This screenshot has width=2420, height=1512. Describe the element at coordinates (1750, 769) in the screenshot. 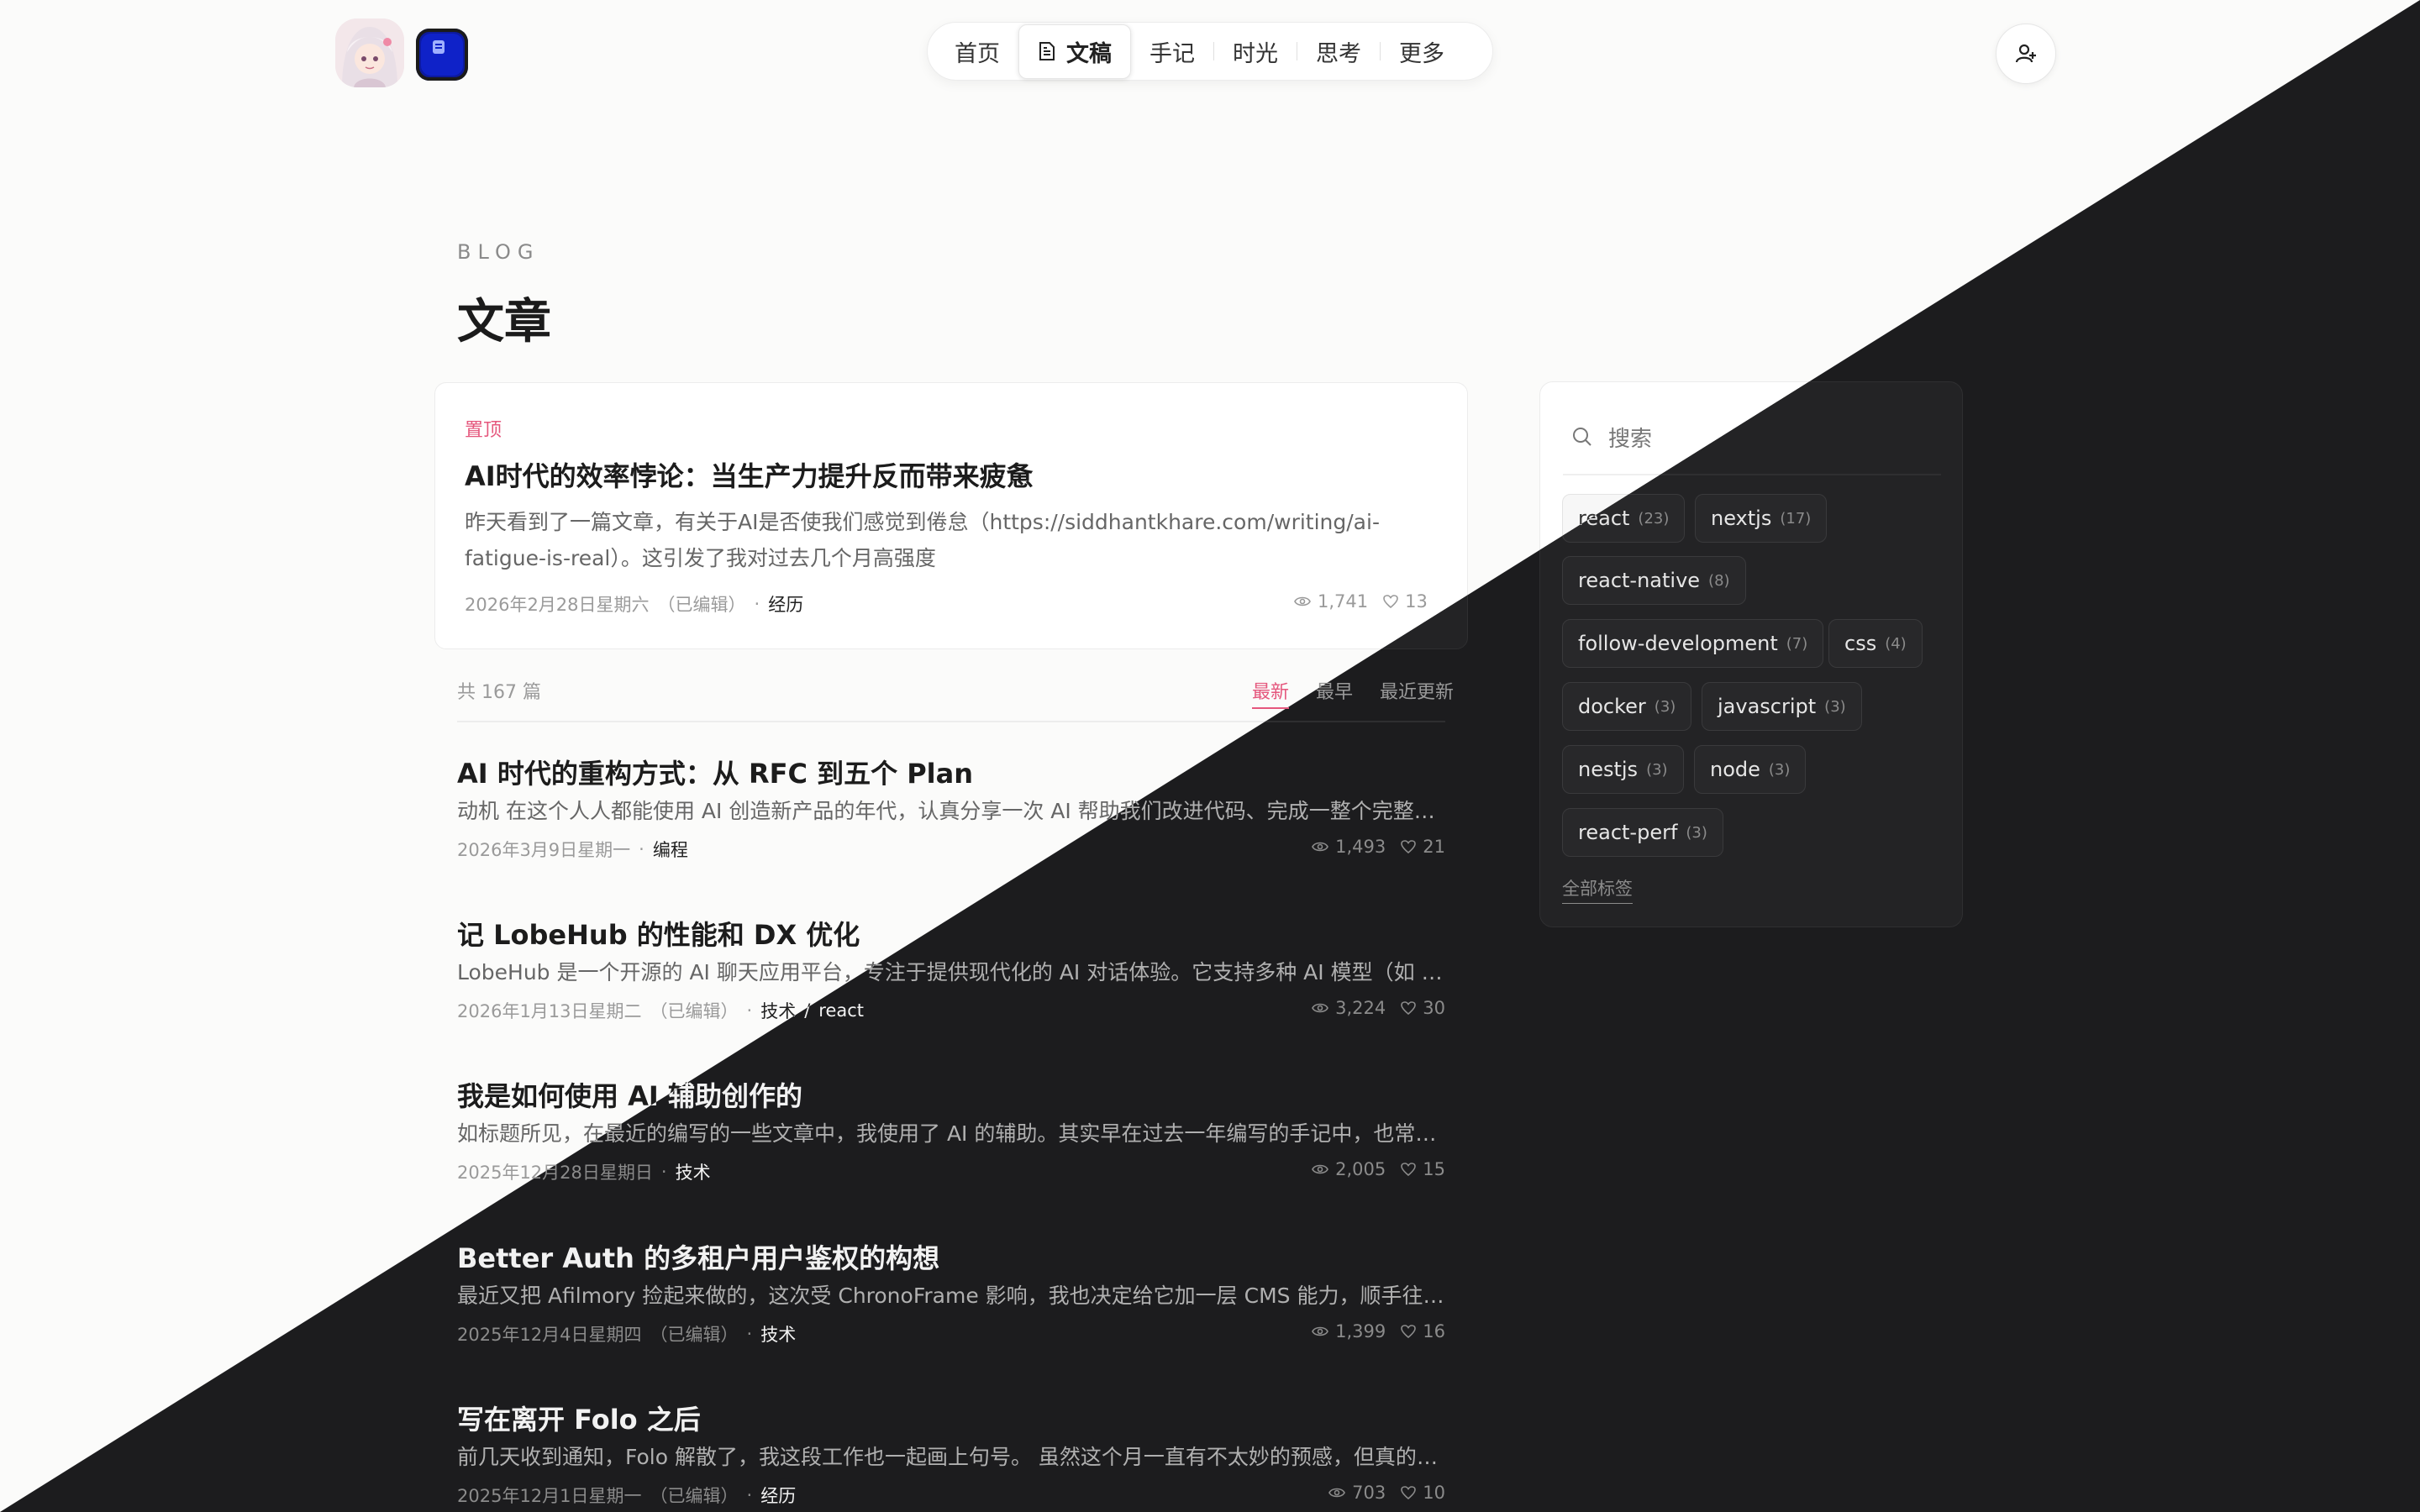

I see `tag-chip: node (3)` at that location.